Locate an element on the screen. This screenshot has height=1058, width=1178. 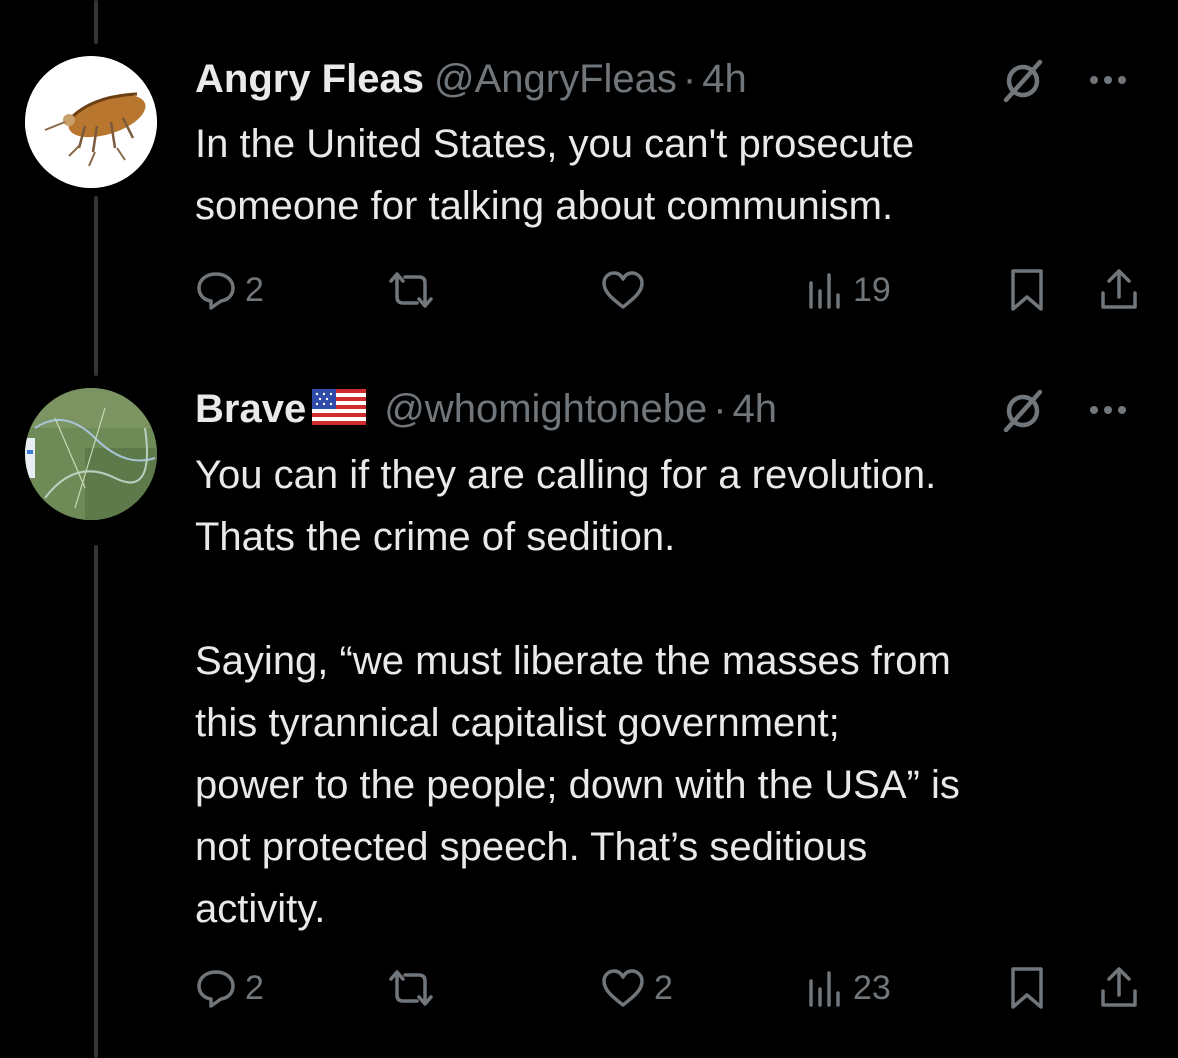
like-count: 2 is located at coordinates (663, 987).